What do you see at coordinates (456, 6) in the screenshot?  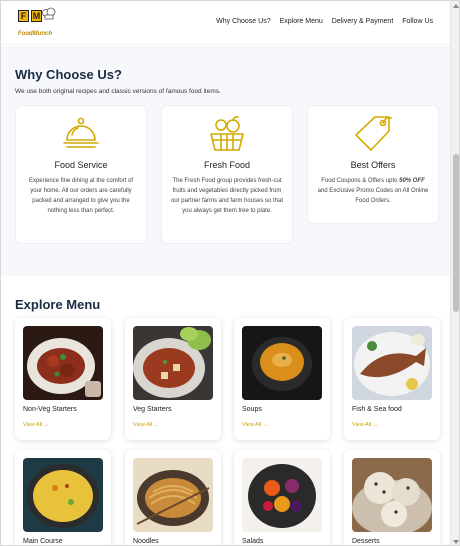 I see `scroll-up-icon` at bounding box center [456, 6].